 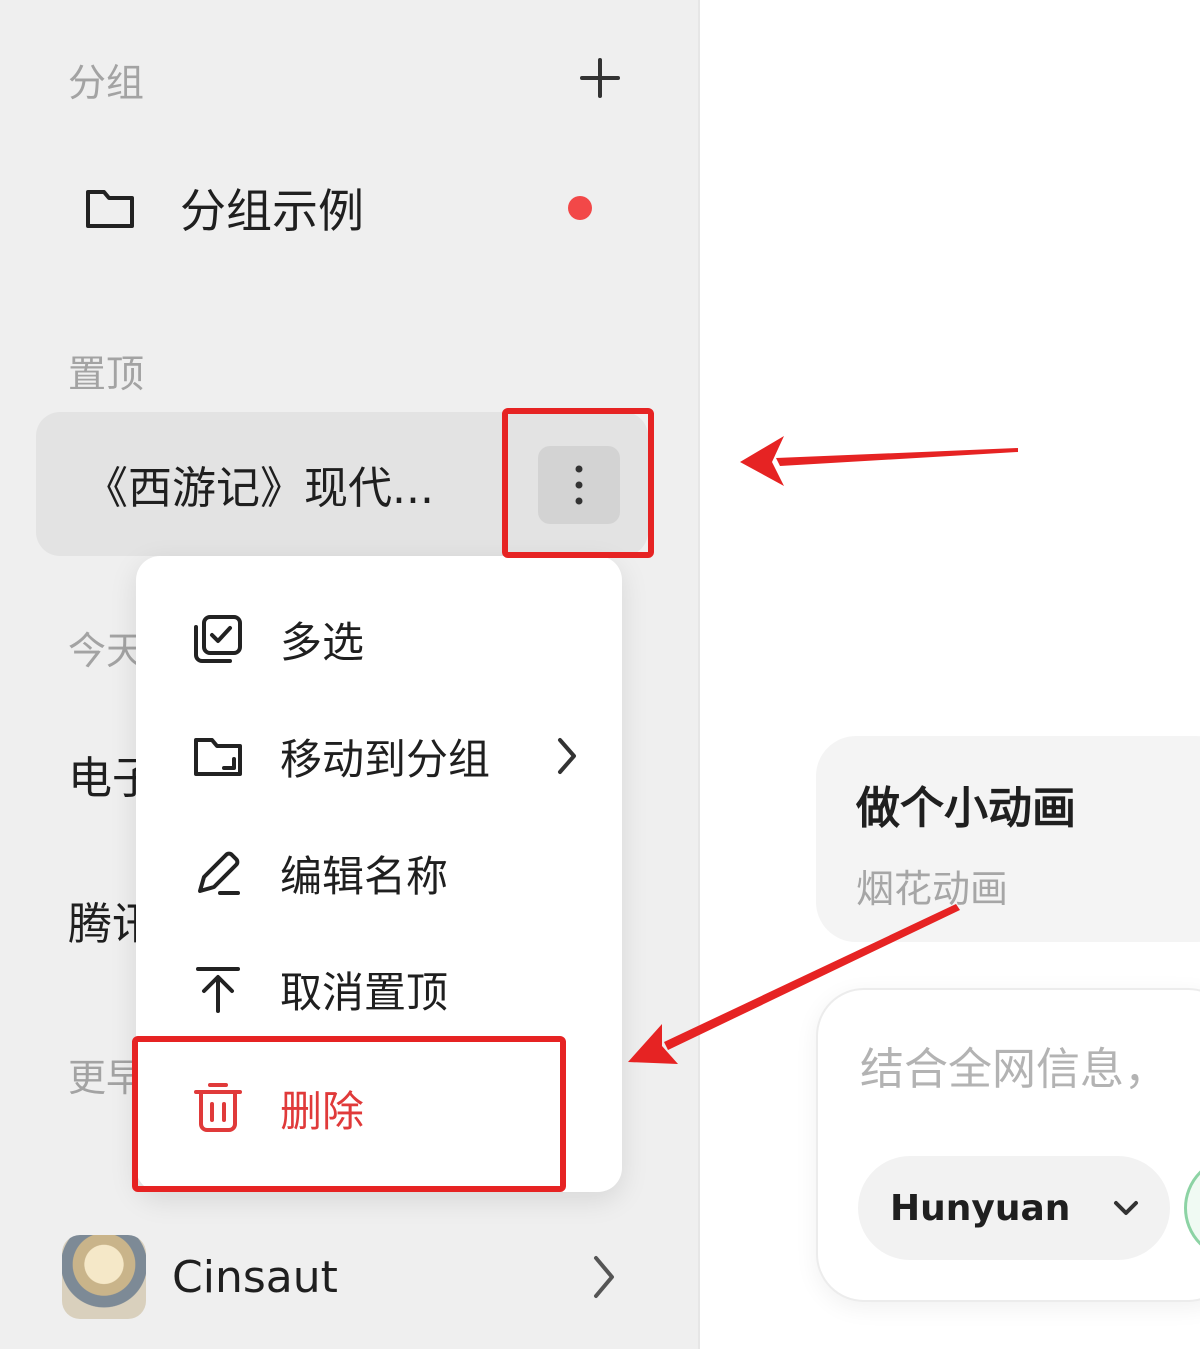 I want to click on menu-item-rename: 编辑名称, so click(x=379, y=873).